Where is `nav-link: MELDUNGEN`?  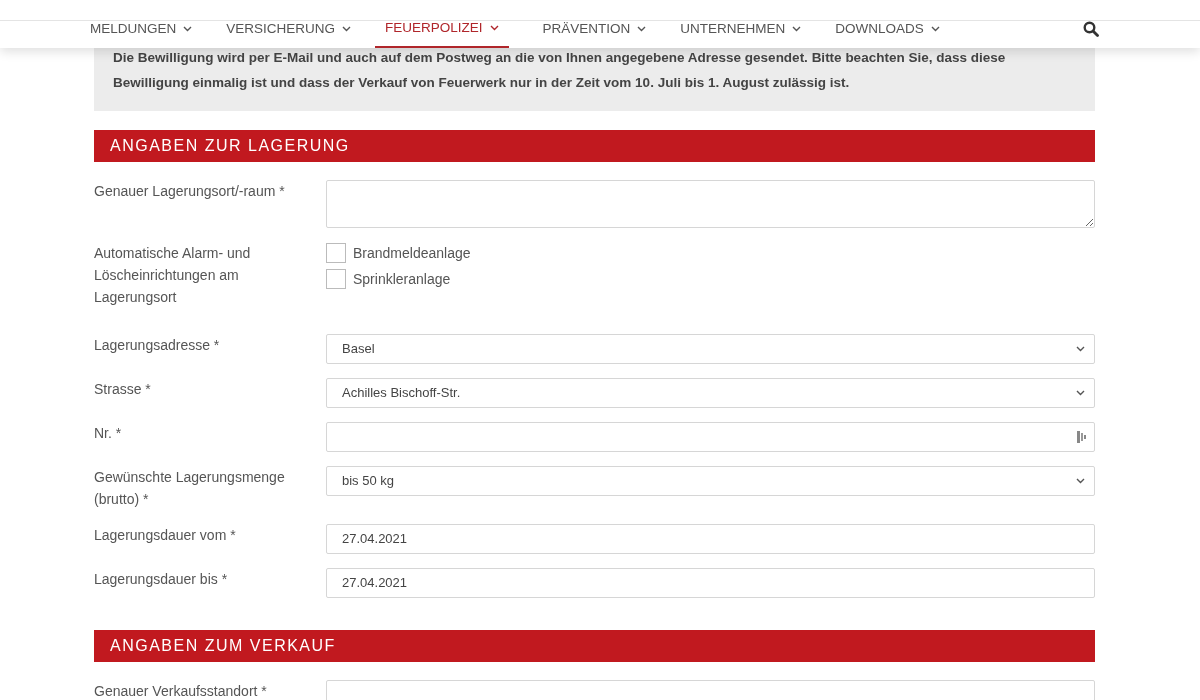 nav-link: MELDUNGEN is located at coordinates (141, 29).